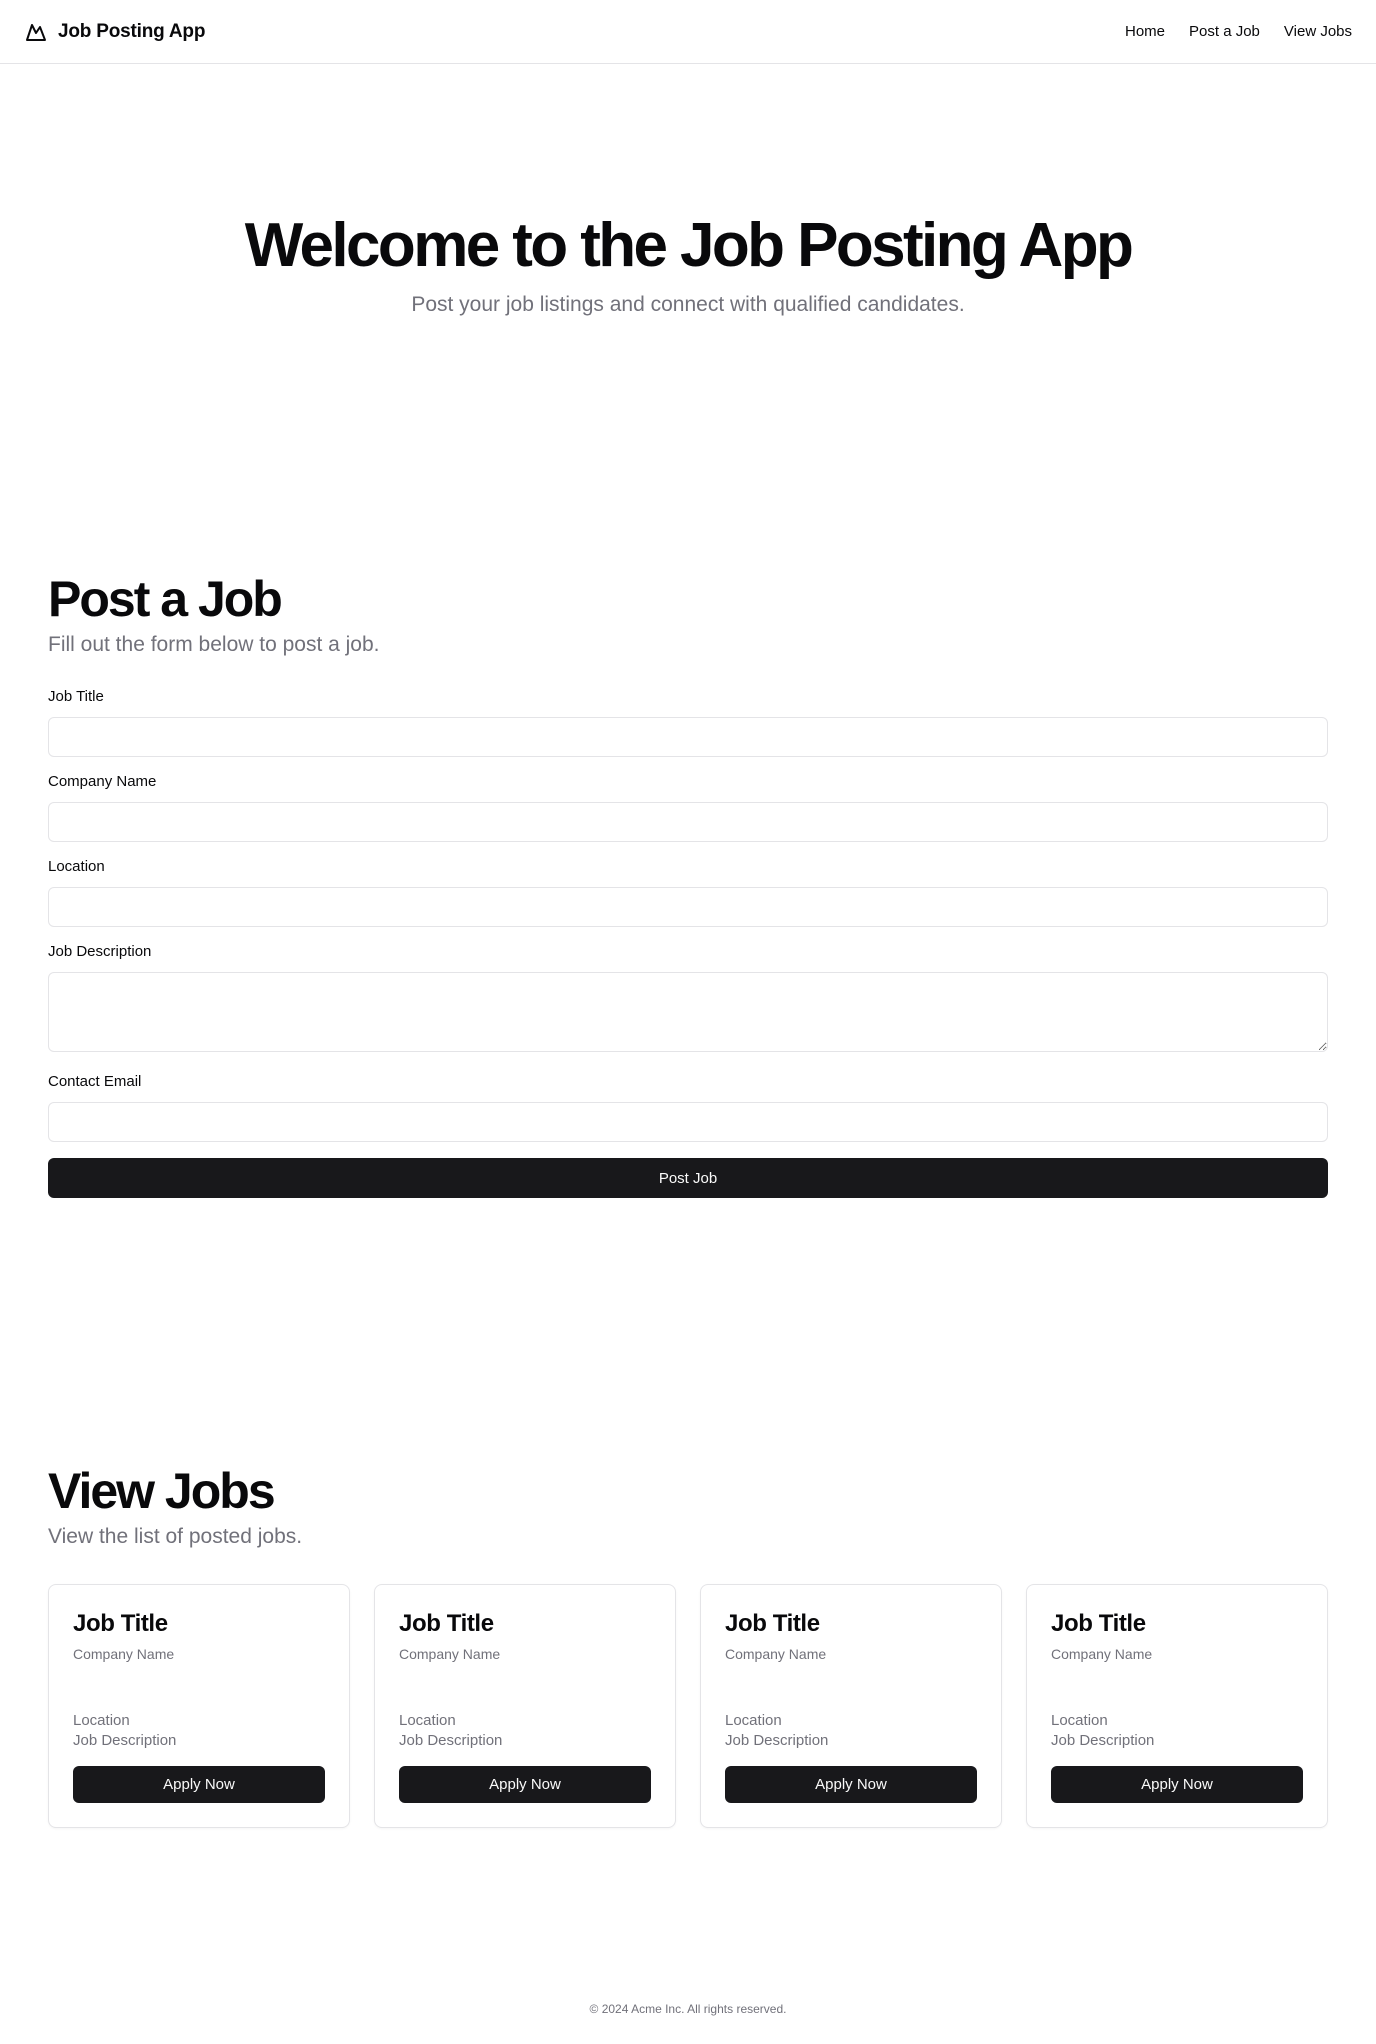 This screenshot has width=1376, height=2044. I want to click on contact-email-field-group: Contact Email, so click(688, 1107).